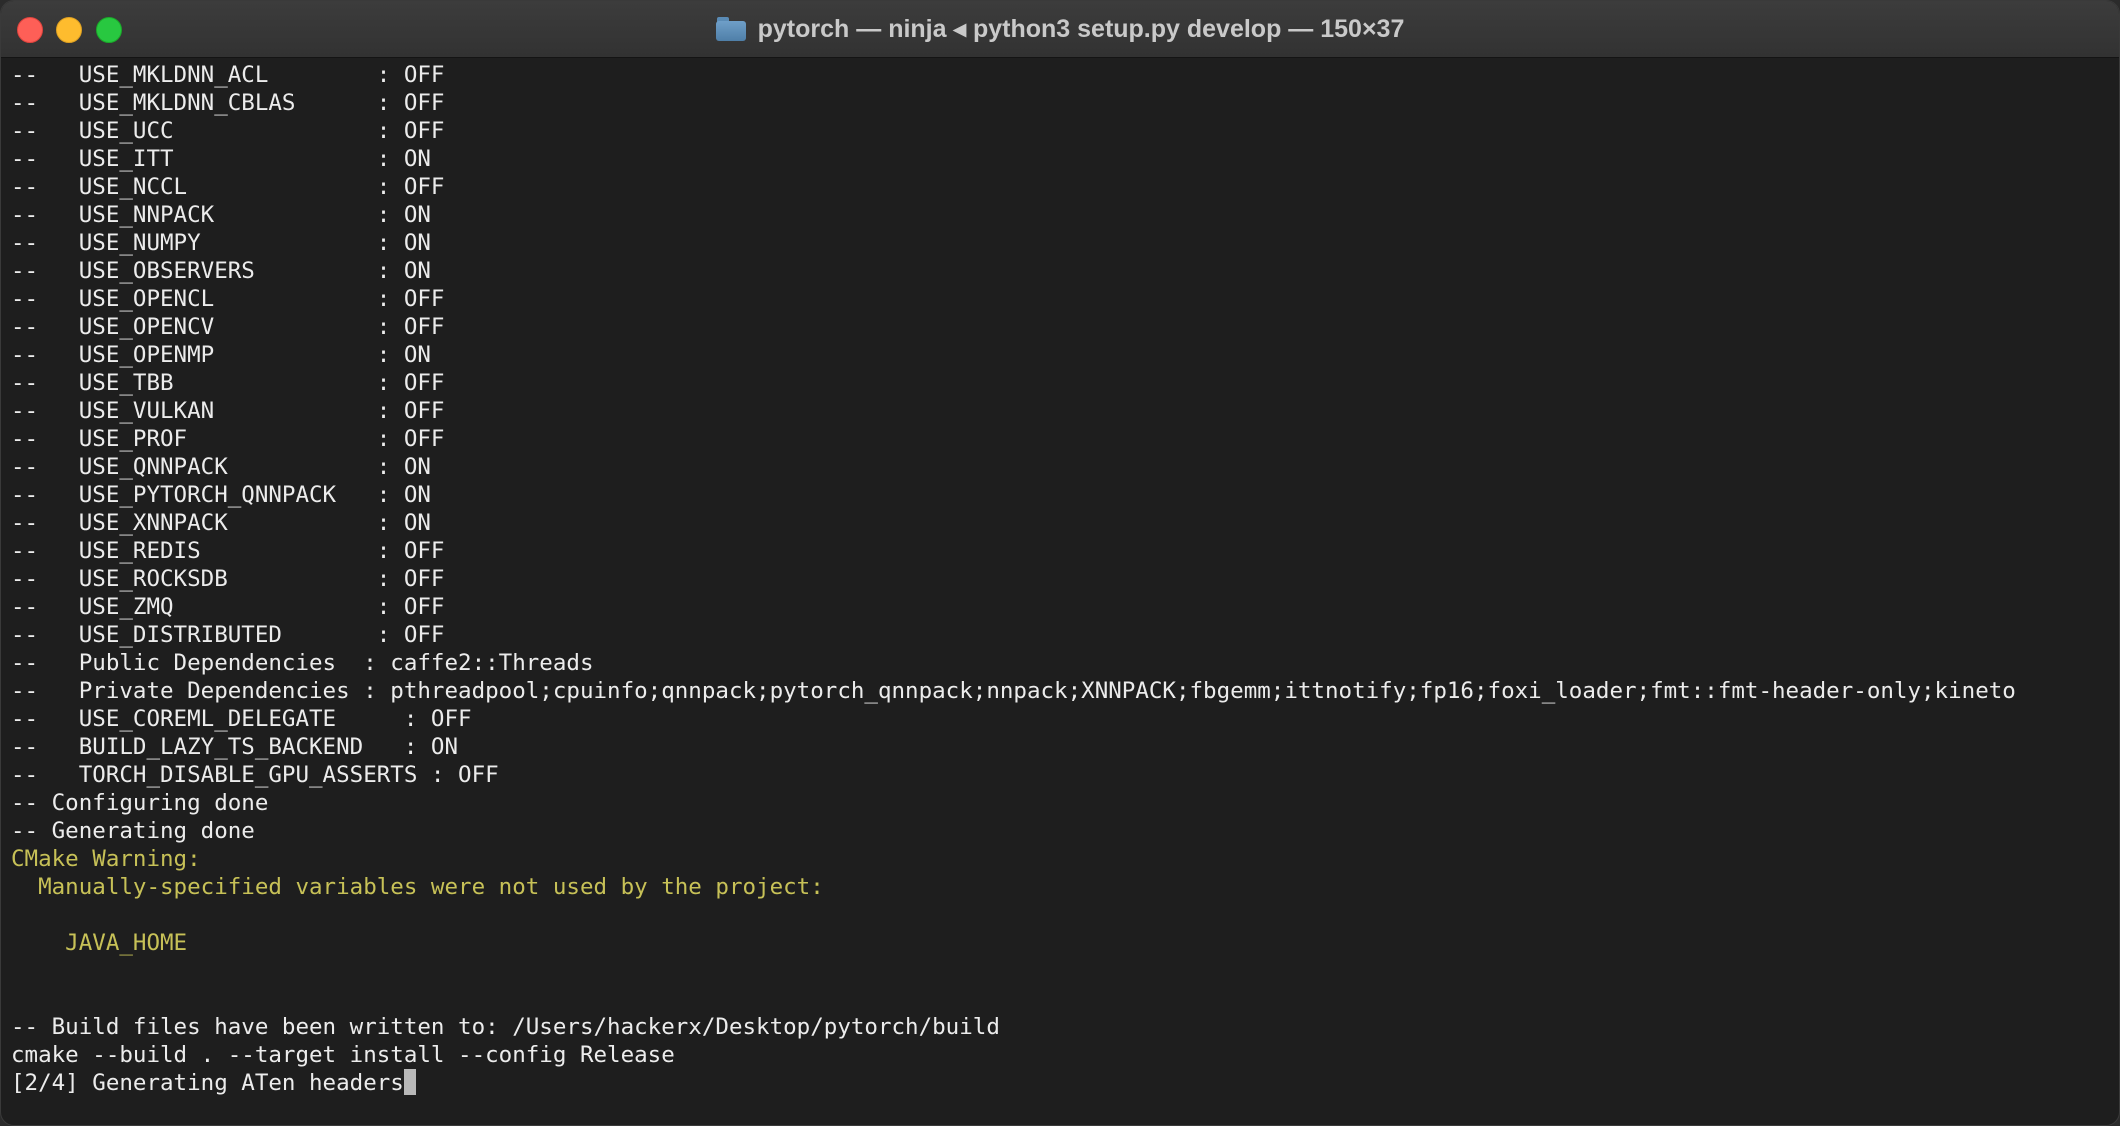  I want to click on terminal-line-text: -- USE_XNNPACK : ON, so click(221, 523).